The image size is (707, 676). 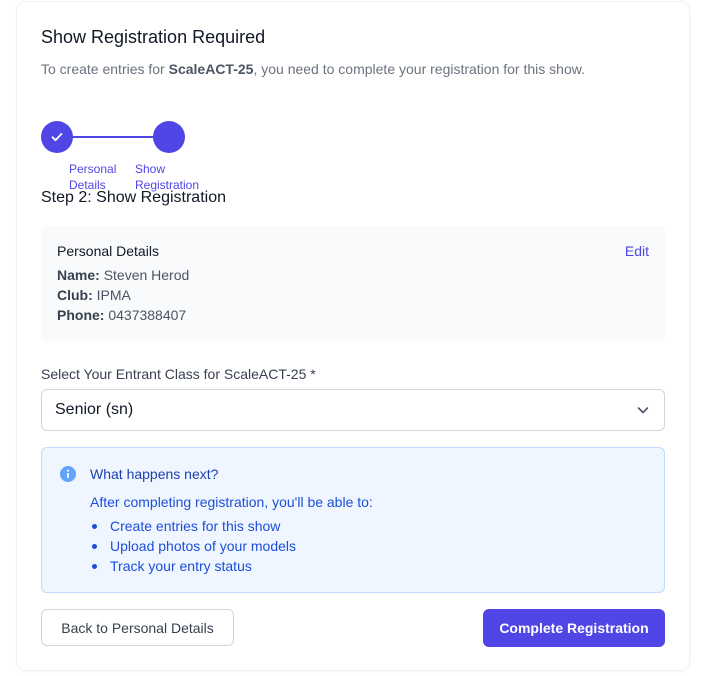 I want to click on detail-name-row: Name: Steven Herod, so click(x=123, y=275).